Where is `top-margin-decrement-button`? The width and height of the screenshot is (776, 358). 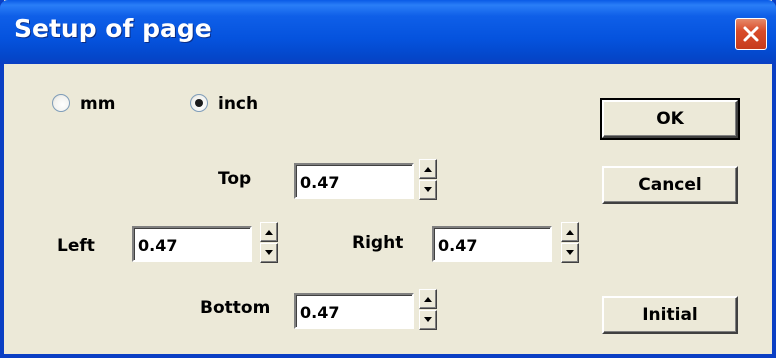 top-margin-decrement-button is located at coordinates (428, 190).